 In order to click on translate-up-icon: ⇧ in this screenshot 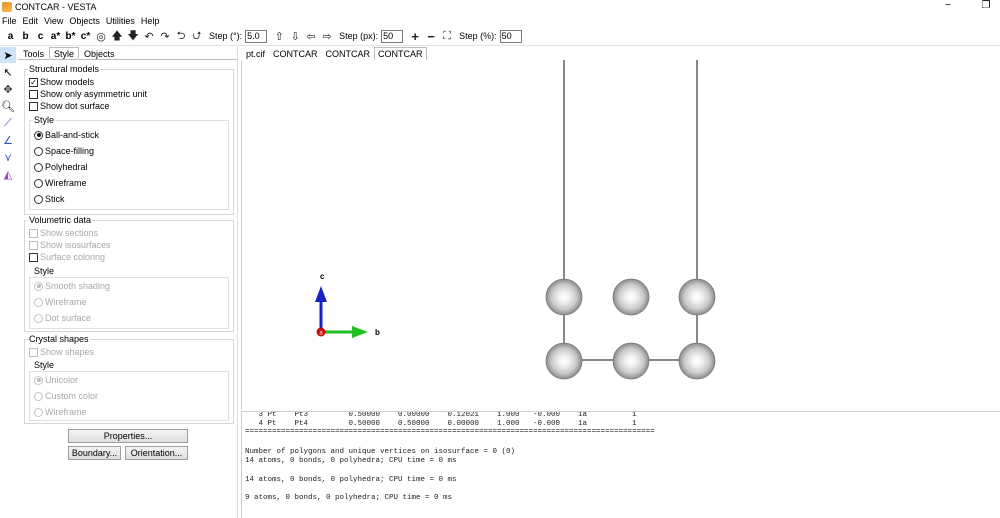, I will do `click(279, 36)`.